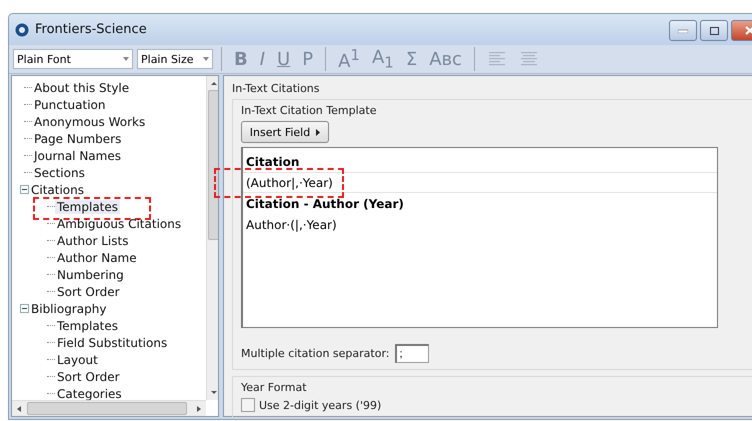 Image resolution: width=752 pixels, height=421 pixels. What do you see at coordinates (89, 393) in the screenshot?
I see `tree-item: Categories` at bounding box center [89, 393].